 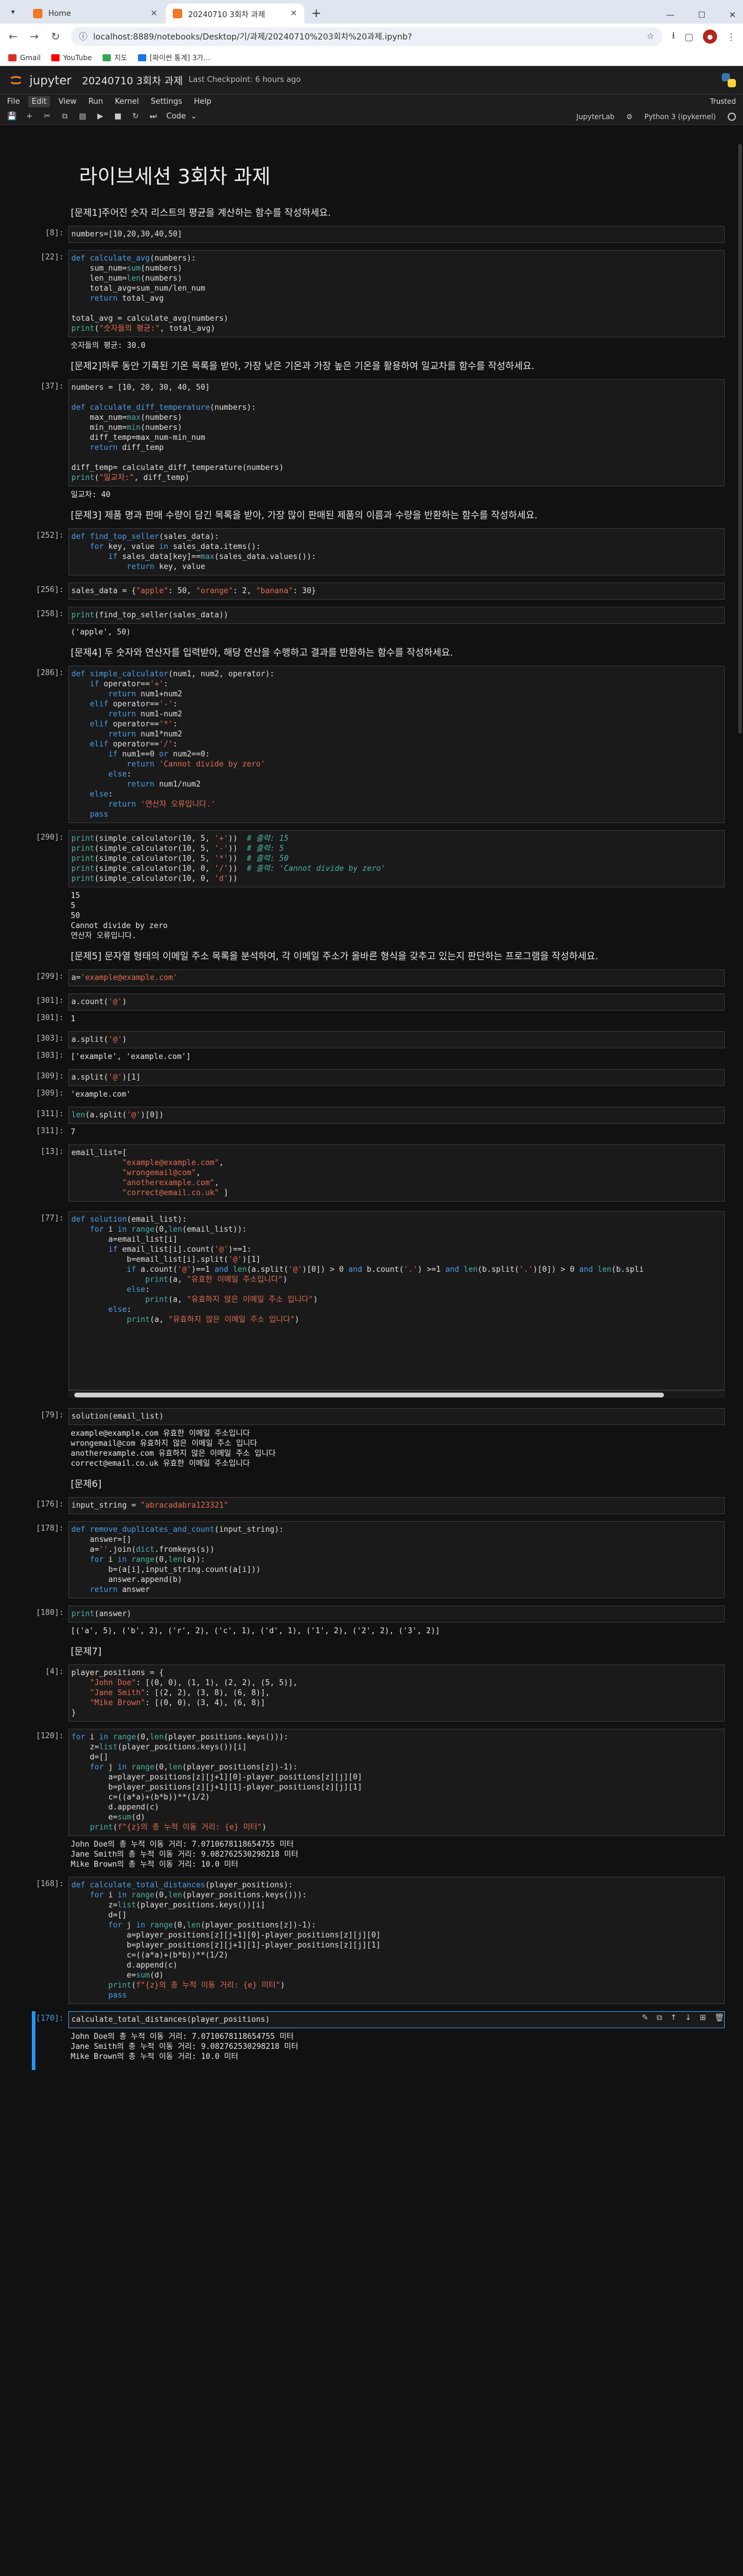 I want to click on jupyter-logo-icon, so click(x=16, y=80).